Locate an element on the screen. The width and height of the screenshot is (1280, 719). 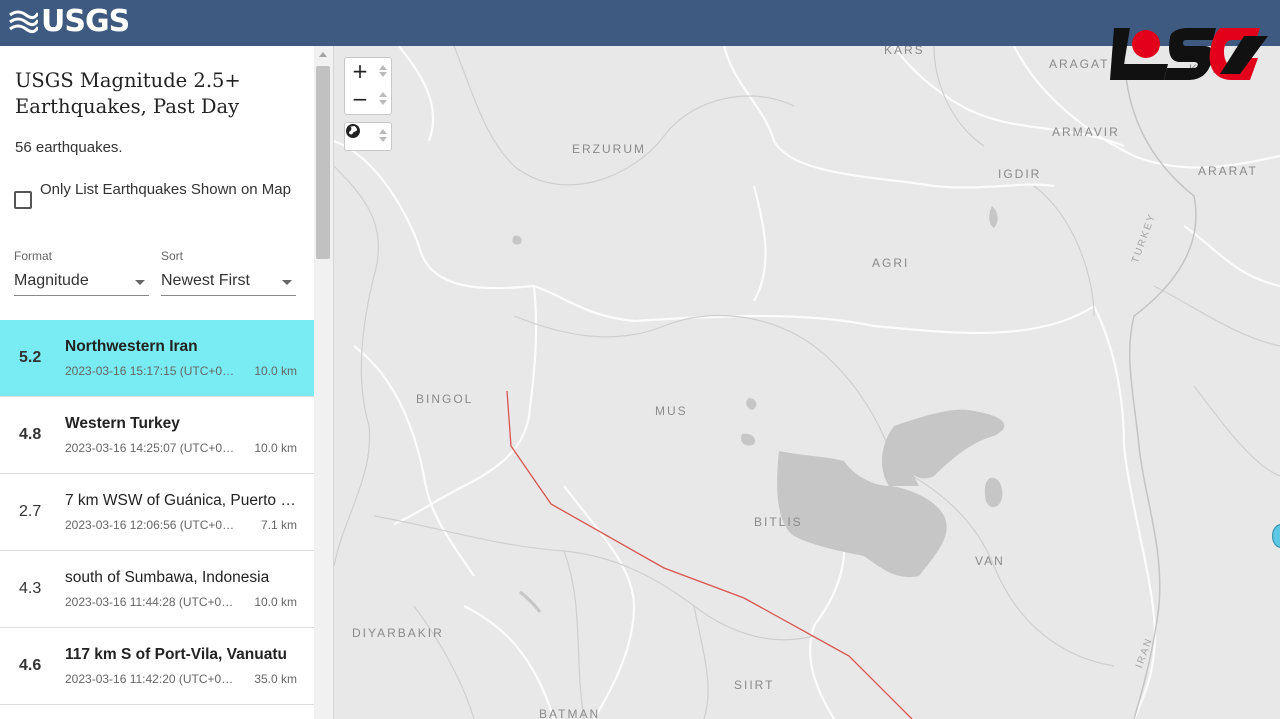
earthquake-time: 2023-03-16 12:06:56 (UTC+03:30) is located at coordinates (150, 525).